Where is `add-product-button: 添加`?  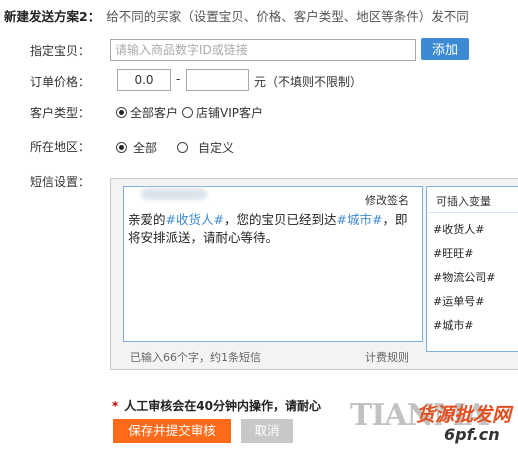 add-product-button: 添加 is located at coordinates (445, 49).